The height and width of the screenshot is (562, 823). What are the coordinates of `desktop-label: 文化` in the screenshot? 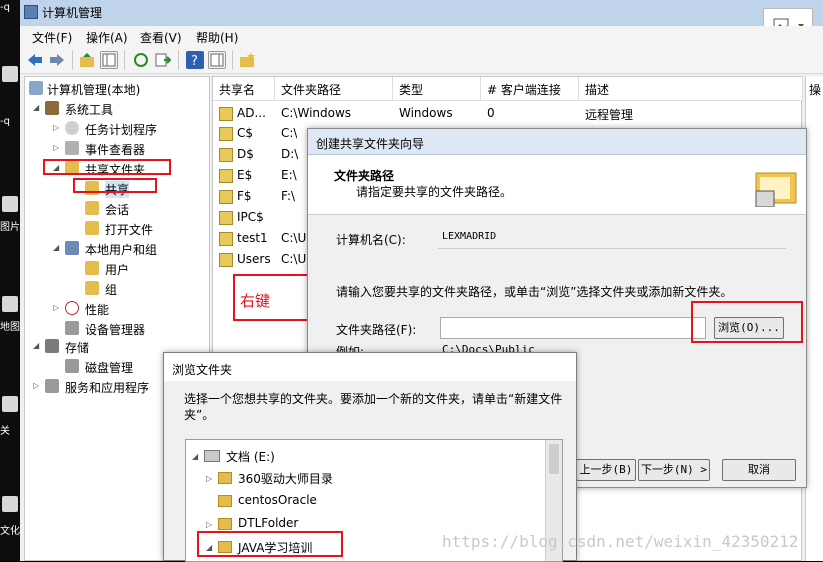 It's located at (10, 531).